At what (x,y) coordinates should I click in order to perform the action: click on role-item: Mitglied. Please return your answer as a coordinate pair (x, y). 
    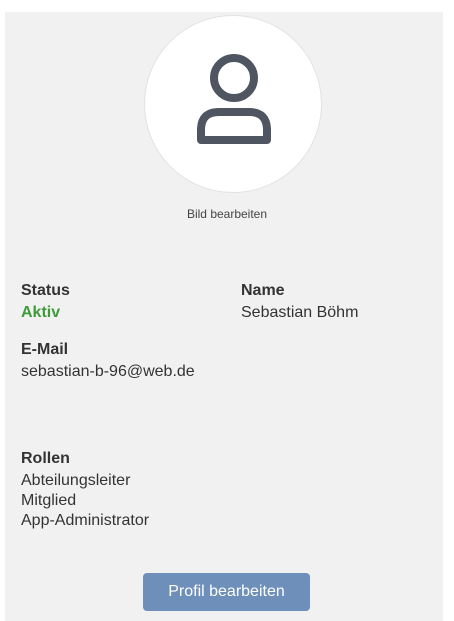
    Looking at the image, I should click on (49, 500).